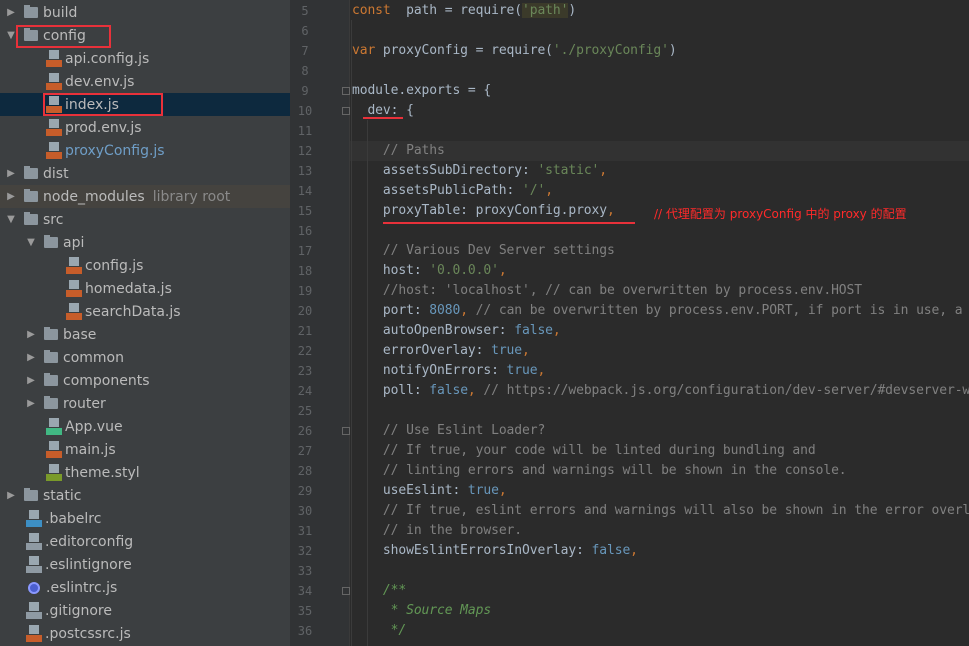 Image resolution: width=969 pixels, height=646 pixels. What do you see at coordinates (145, 633) in the screenshot?
I see `tree-item-postcssrc-js: .postcssrc.js` at bounding box center [145, 633].